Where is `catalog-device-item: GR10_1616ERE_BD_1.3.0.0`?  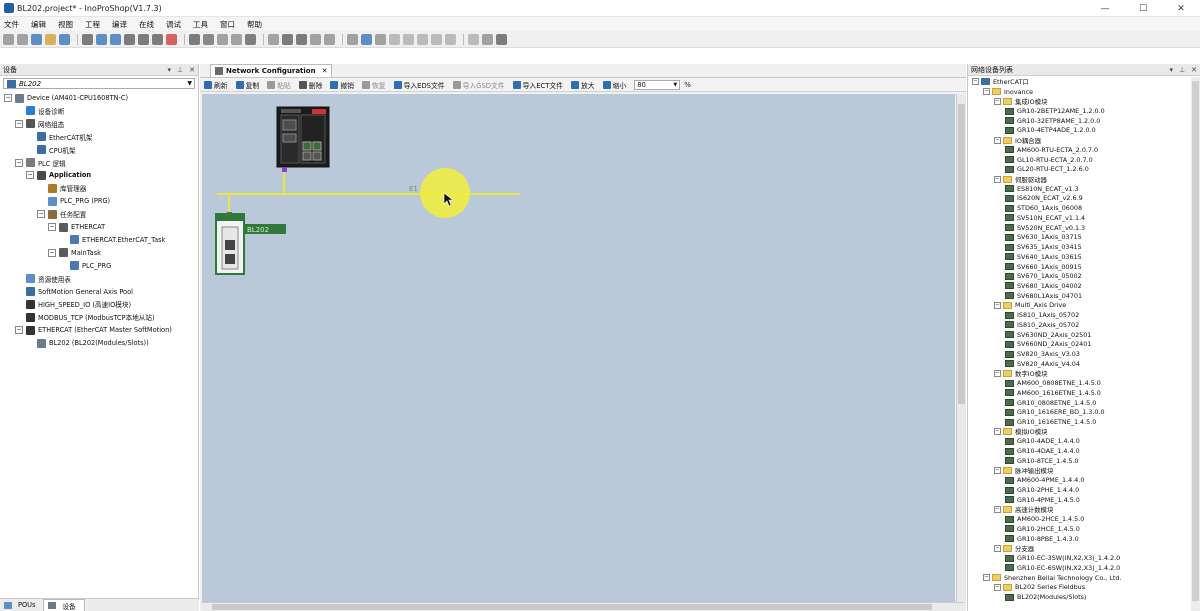
catalog-device-item: GR10_1616ERE_BD_1.3.0.0 is located at coordinates (1055, 412).